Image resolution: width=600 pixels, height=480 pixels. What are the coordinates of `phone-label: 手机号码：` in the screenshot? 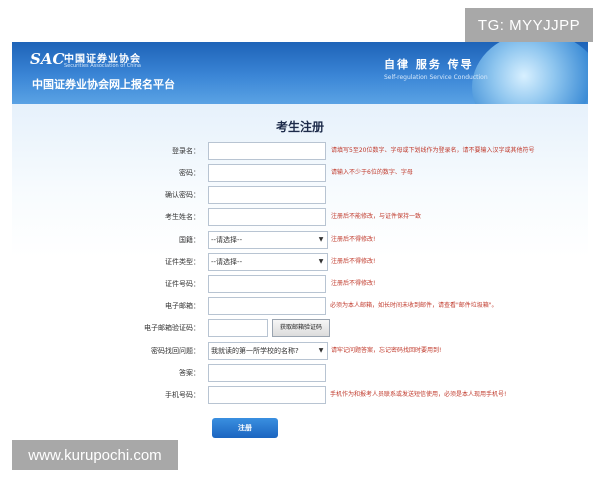 It's located at (182, 395).